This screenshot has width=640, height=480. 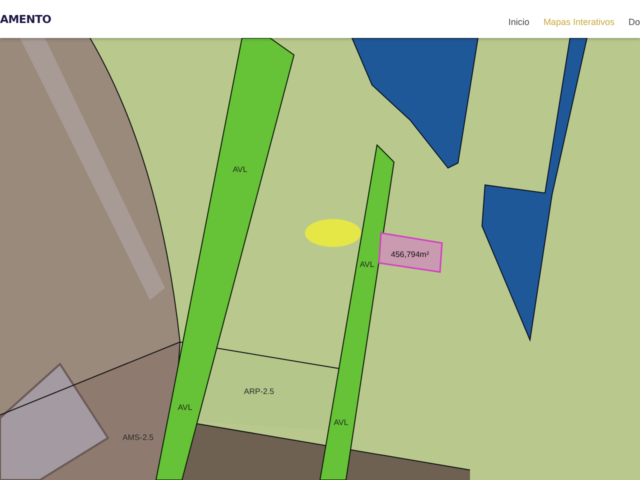 What do you see at coordinates (138, 437) in the screenshot?
I see `zone-label: AMS-2.5` at bounding box center [138, 437].